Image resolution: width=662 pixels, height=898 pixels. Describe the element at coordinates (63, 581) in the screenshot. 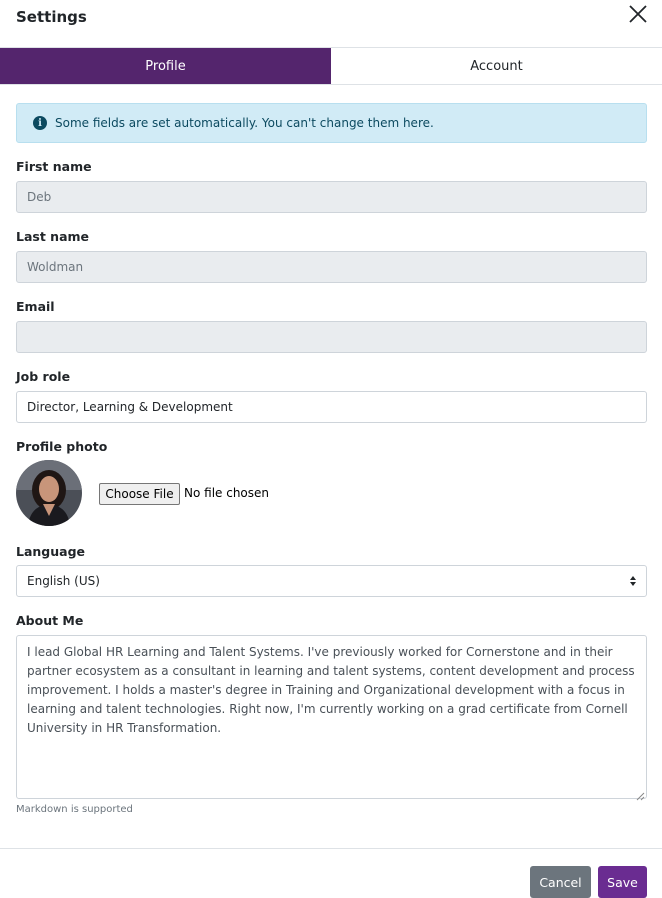

I see `language-value: English (US)` at that location.